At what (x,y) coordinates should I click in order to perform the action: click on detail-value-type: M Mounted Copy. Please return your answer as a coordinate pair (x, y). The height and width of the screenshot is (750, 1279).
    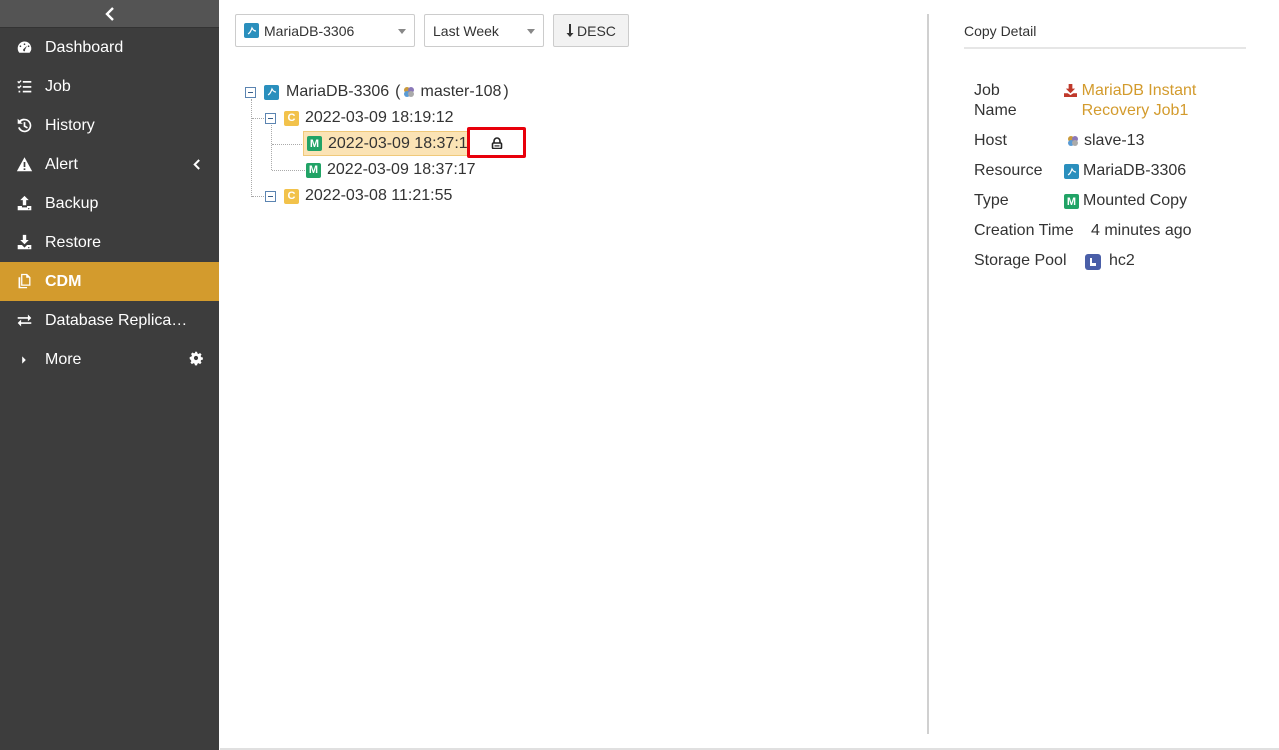
    Looking at the image, I should click on (1125, 201).